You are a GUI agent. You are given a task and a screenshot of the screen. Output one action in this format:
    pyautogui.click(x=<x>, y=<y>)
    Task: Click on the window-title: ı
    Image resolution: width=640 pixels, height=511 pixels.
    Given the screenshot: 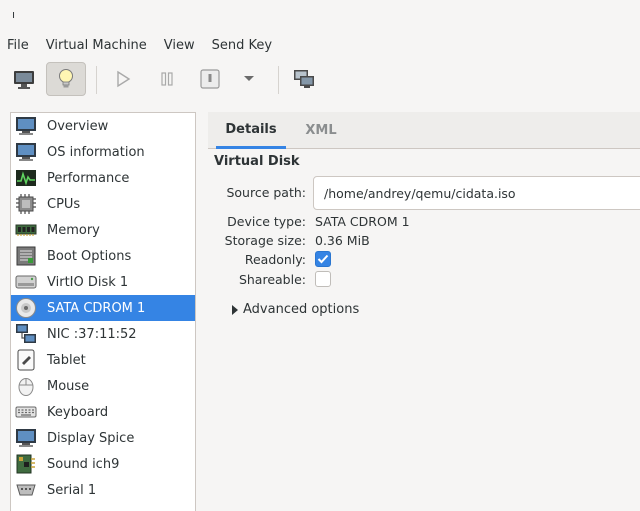 What is the action you would take?
    pyautogui.click(x=14, y=14)
    